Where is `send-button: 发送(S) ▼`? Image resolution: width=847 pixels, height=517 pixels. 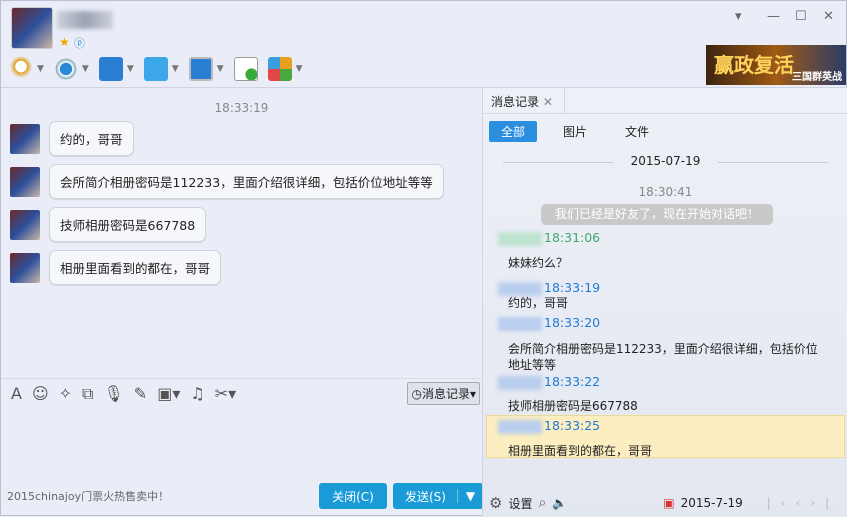 send-button: 发送(S) ▼ is located at coordinates (438, 496).